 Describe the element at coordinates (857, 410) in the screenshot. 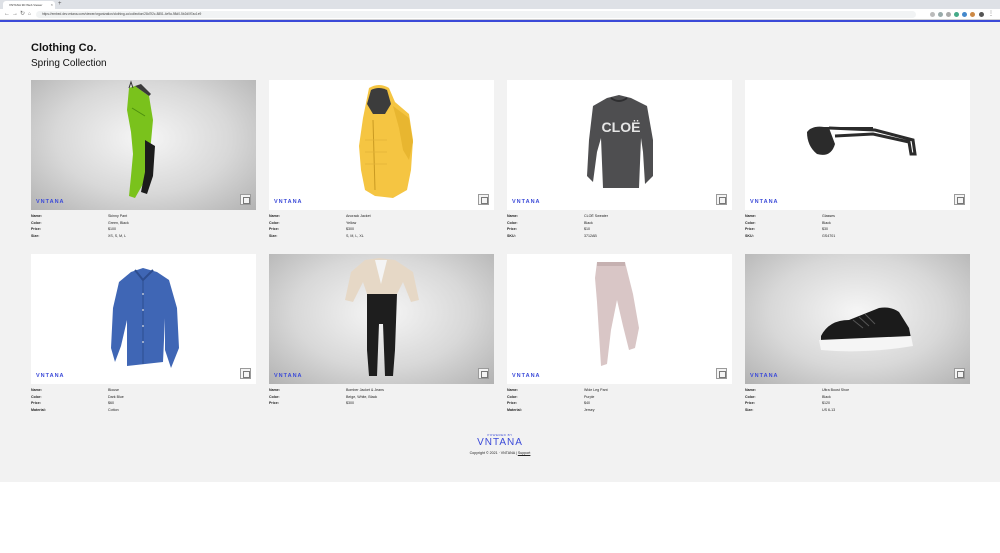

I see `spec-row: Size: US 6-13` at that location.